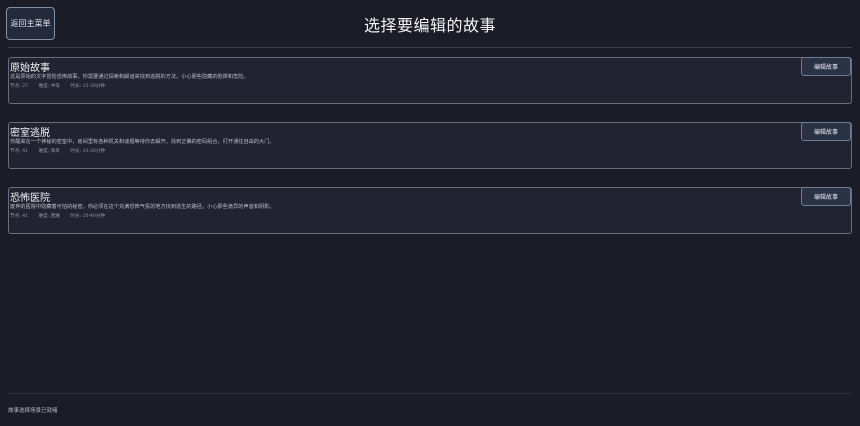  Describe the element at coordinates (33, 411) in the screenshot. I see `status-text: 故事选择场景已就绪` at that location.